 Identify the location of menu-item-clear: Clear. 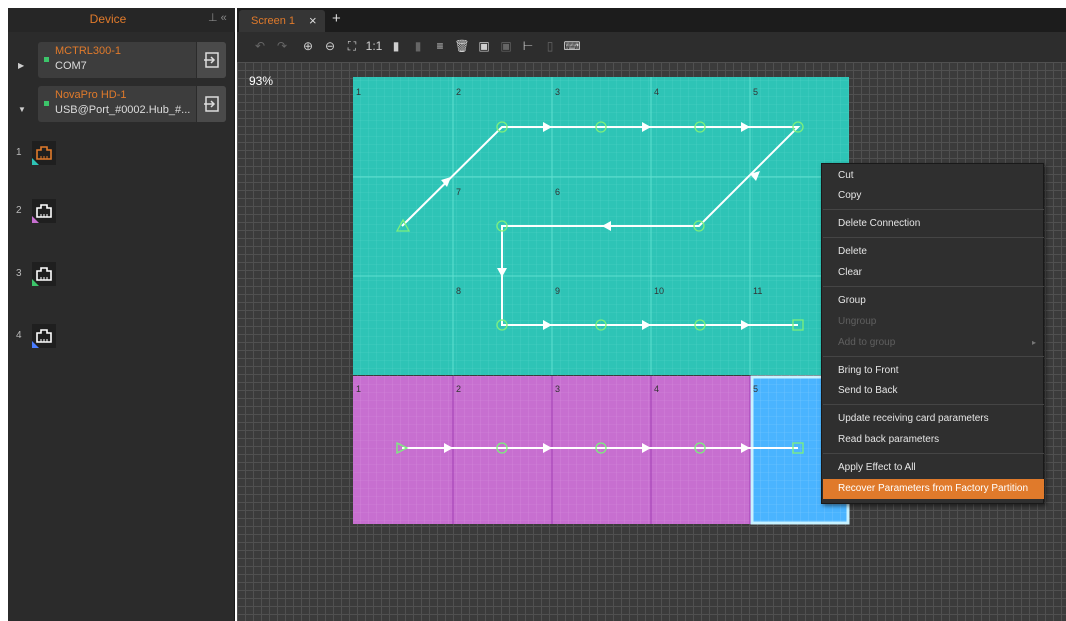
(933, 273).